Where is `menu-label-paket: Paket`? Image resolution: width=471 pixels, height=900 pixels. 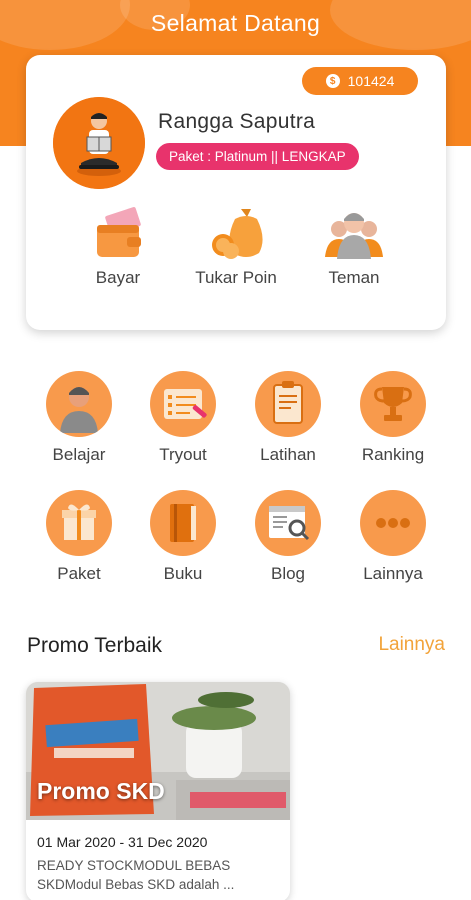 menu-label-paket: Paket is located at coordinates (79, 573).